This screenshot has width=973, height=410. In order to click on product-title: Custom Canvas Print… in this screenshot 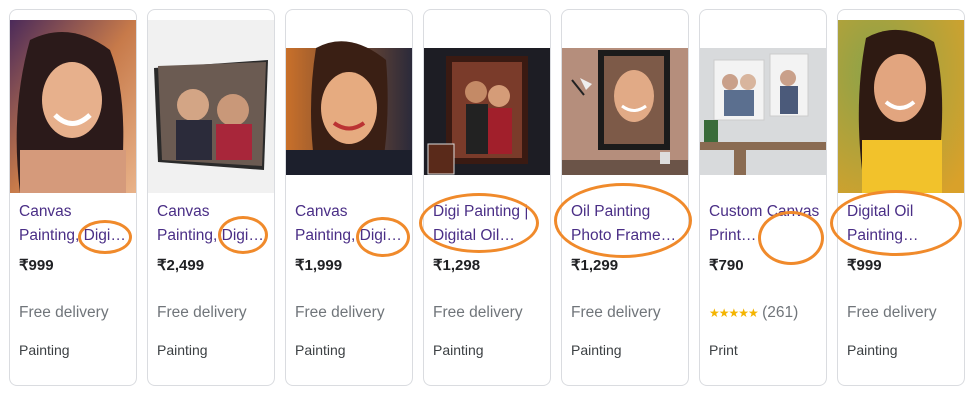, I will do `click(765, 224)`.